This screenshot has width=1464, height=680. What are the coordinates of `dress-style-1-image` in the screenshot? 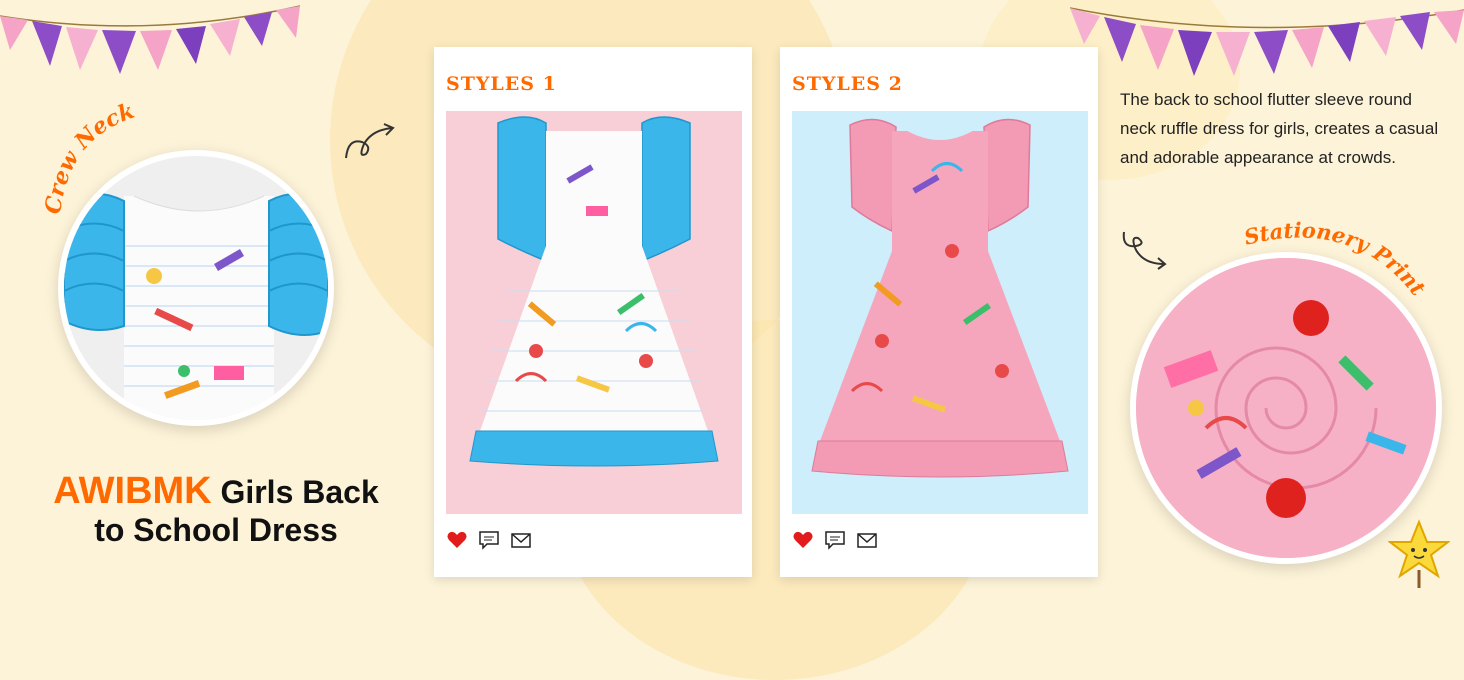 It's located at (594, 312).